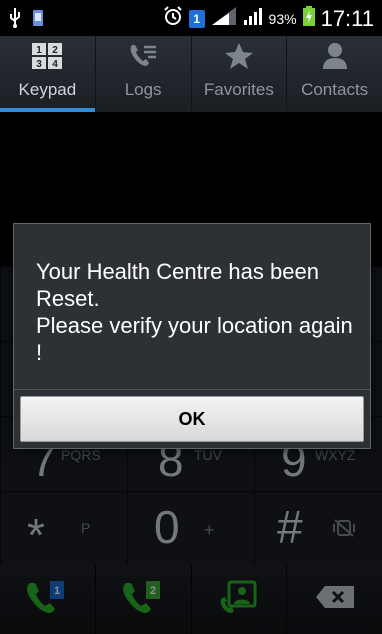 The image size is (382, 634). I want to click on clock-time: 17:11, so click(347, 18).